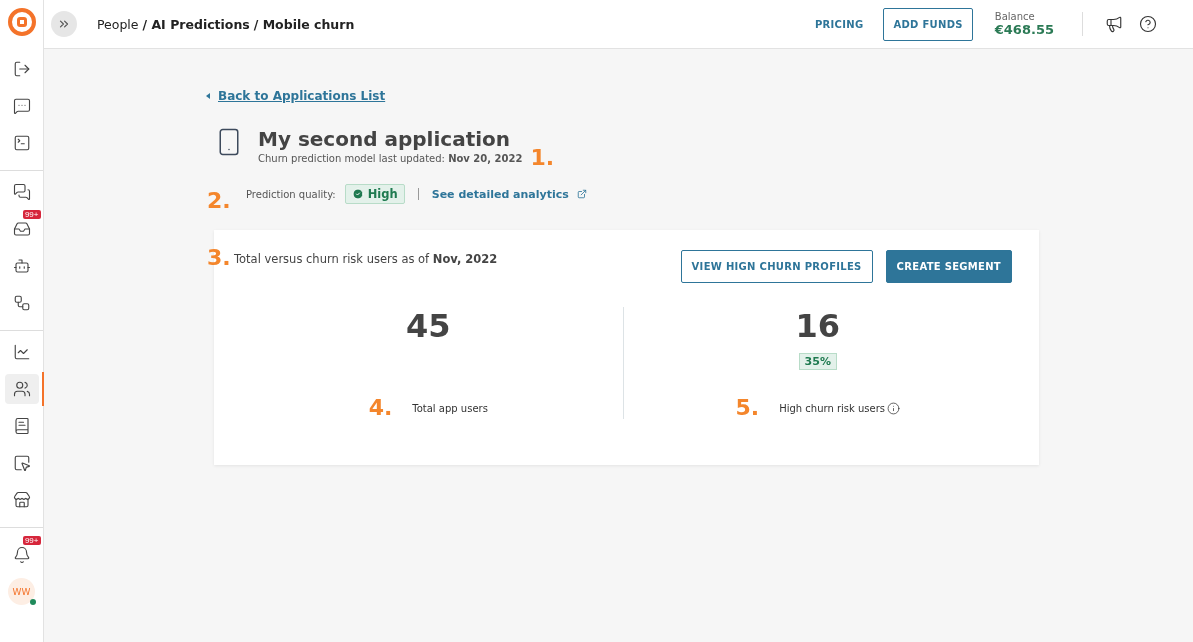 The image size is (1193, 642). What do you see at coordinates (747, 408) in the screenshot?
I see `annotation-number: 5.` at bounding box center [747, 408].